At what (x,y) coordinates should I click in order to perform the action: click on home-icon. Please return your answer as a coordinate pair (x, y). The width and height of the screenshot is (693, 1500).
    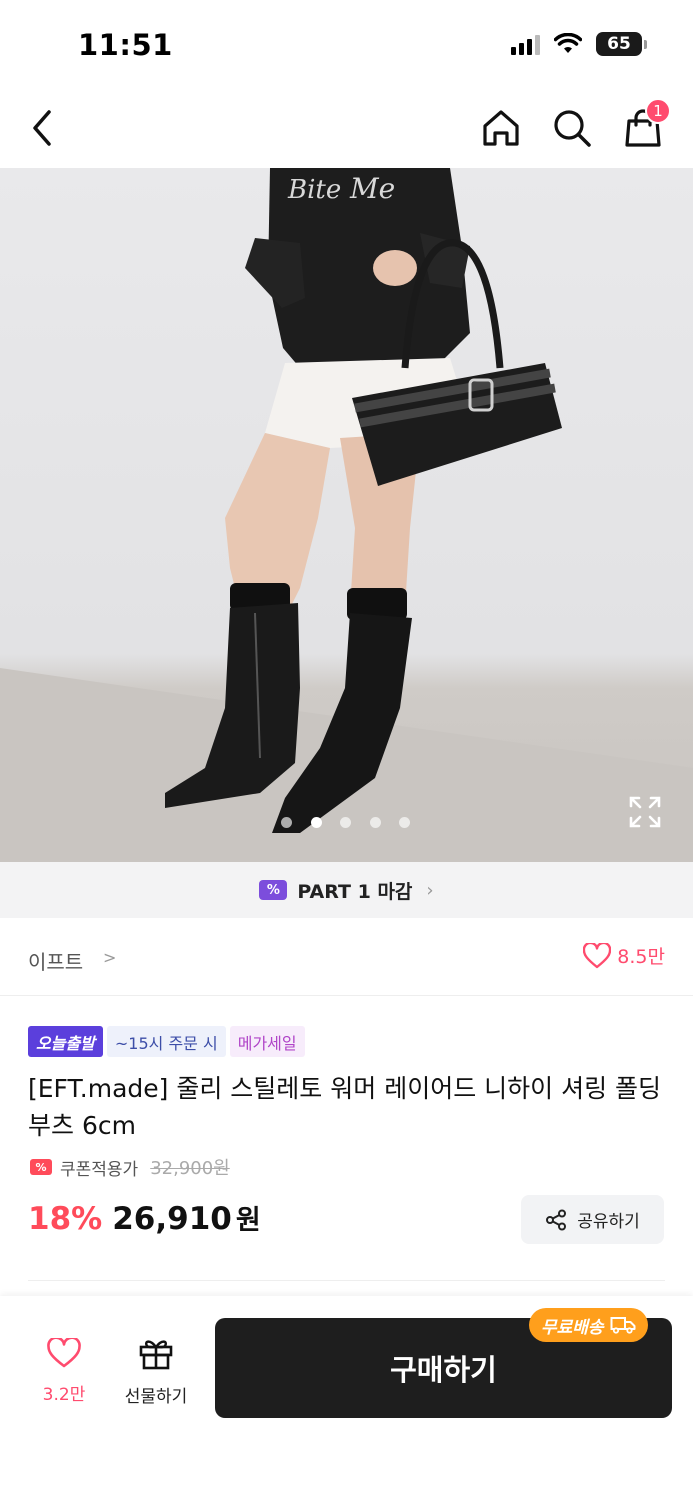
    Looking at the image, I should click on (501, 128).